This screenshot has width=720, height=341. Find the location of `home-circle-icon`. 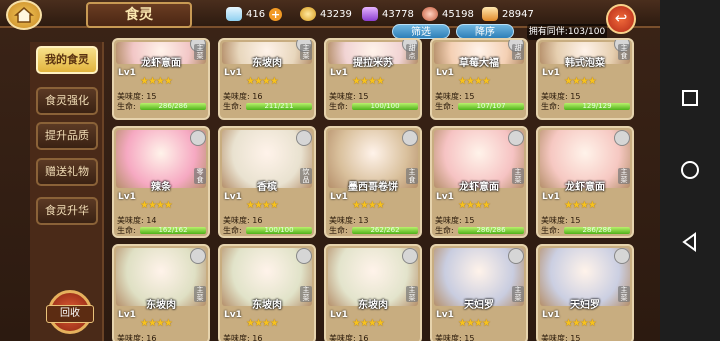

home-circle-icon is located at coordinates (690, 170).